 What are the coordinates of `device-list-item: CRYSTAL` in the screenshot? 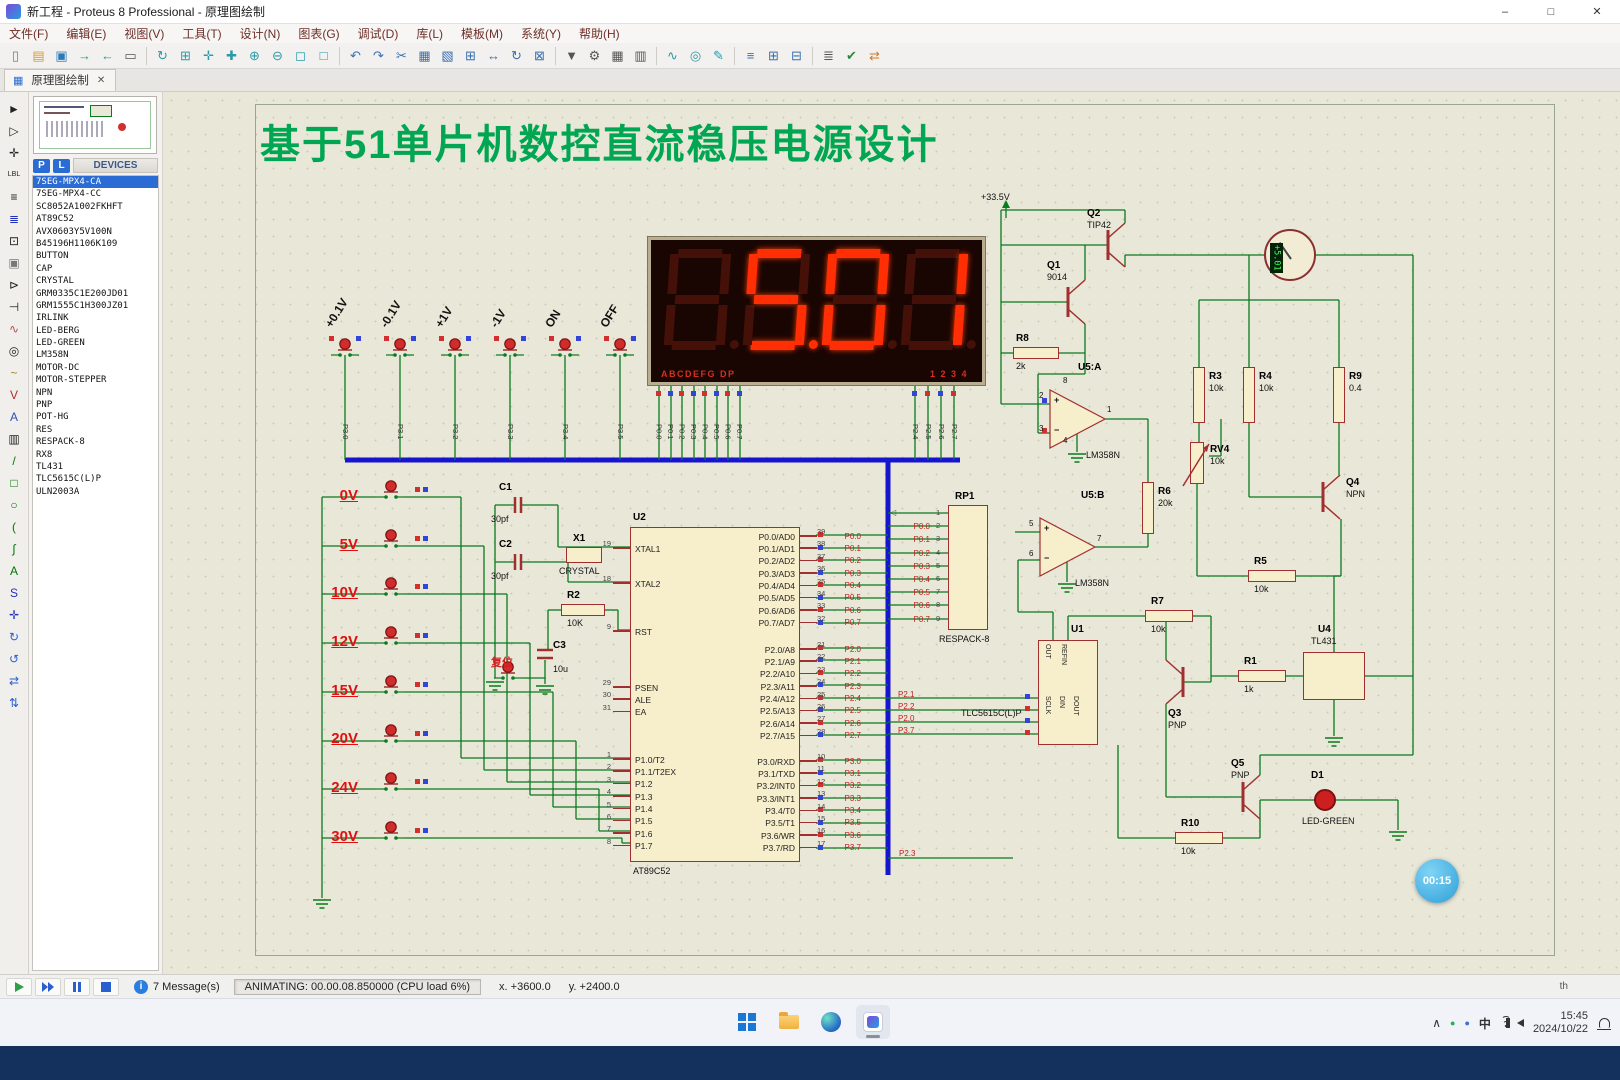 It's located at (95, 281).